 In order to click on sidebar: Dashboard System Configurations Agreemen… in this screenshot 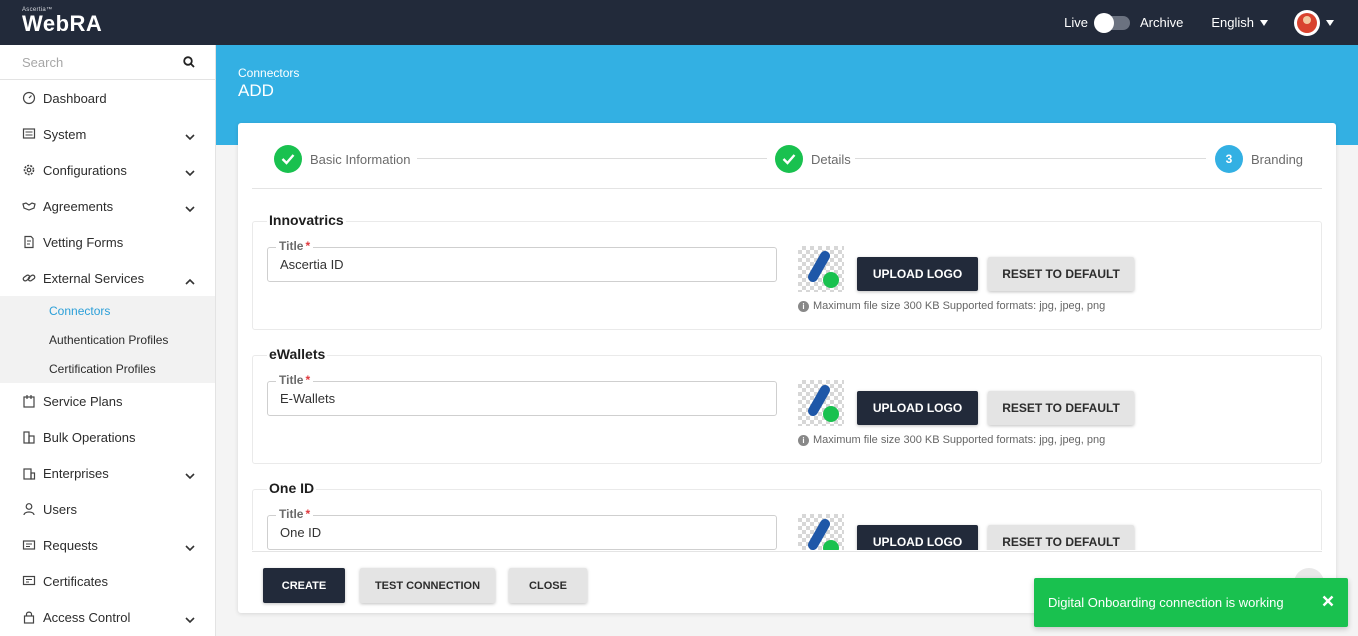, I will do `click(108, 340)`.